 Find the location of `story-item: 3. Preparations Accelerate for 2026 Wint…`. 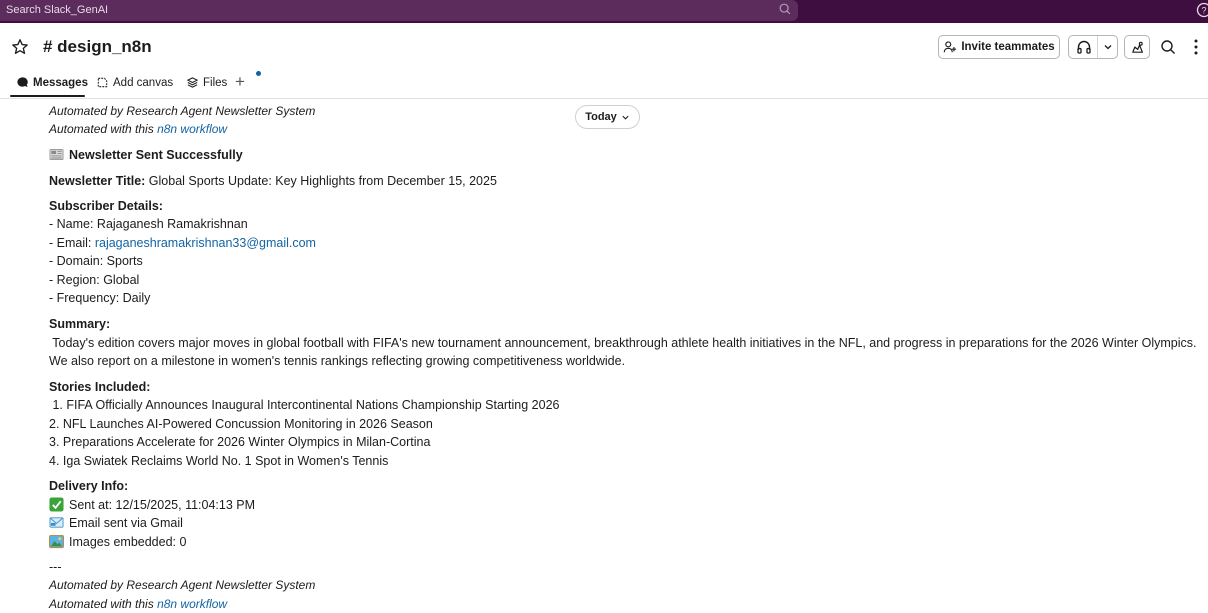

story-item: 3. Preparations Accelerate for 2026 Wint… is located at coordinates (240, 442).